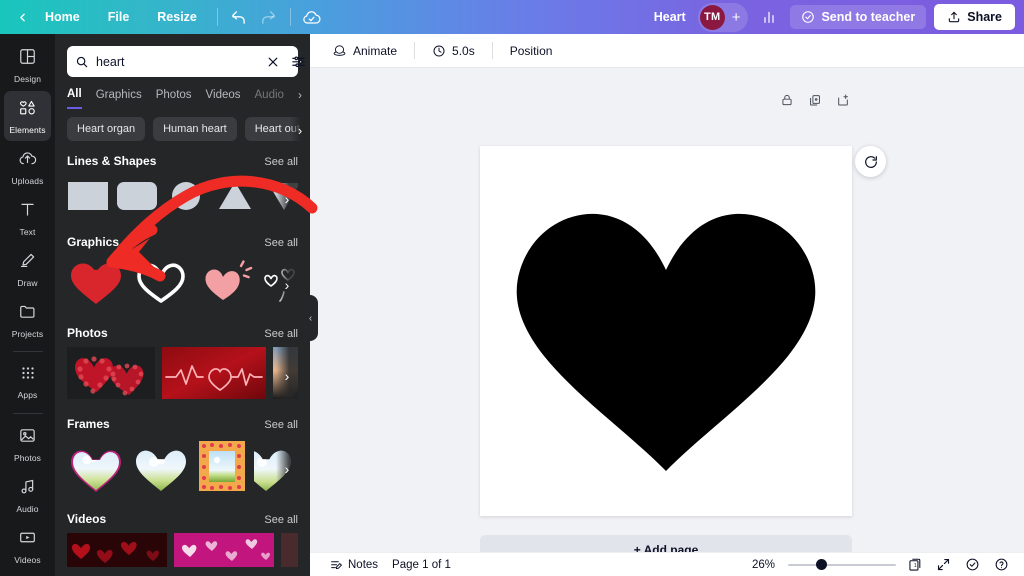  I want to click on tab-all: All, so click(74, 98).